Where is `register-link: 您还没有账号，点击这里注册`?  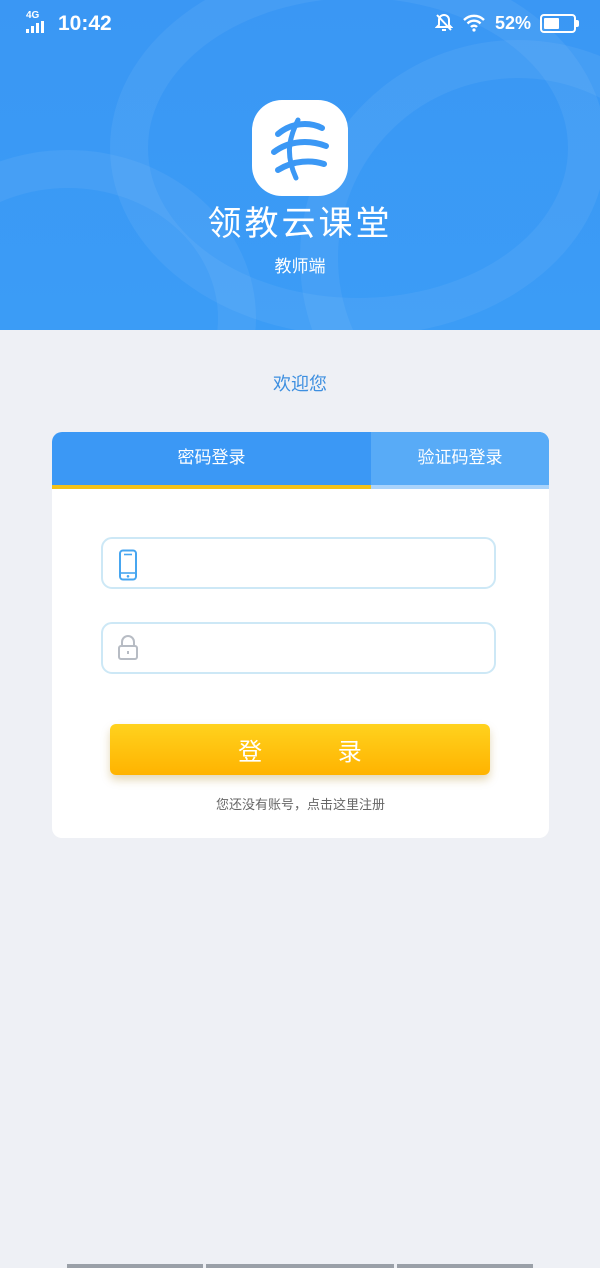 register-link: 您还没有账号，点击这里注册 is located at coordinates (300, 803).